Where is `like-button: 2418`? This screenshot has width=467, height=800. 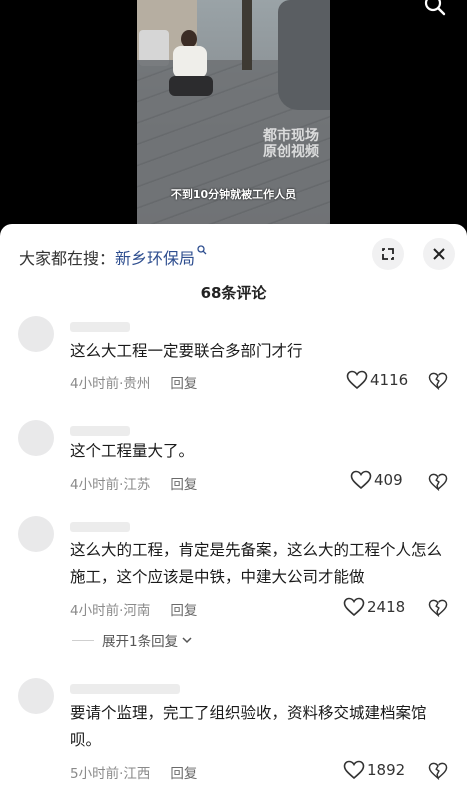 like-button: 2418 is located at coordinates (374, 607).